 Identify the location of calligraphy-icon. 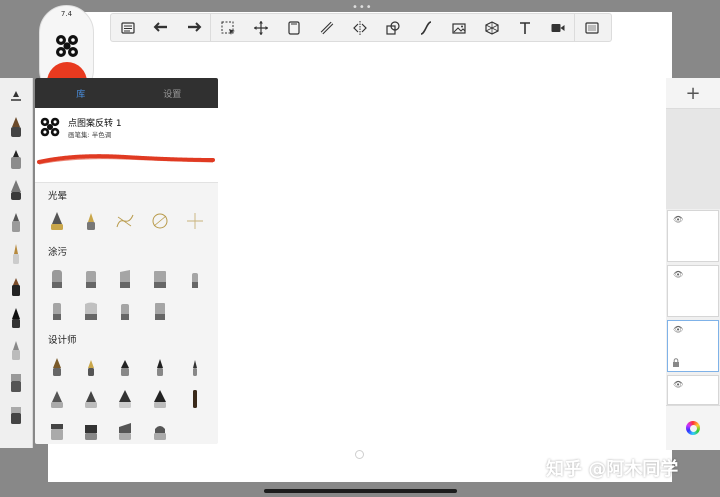
(16, 254).